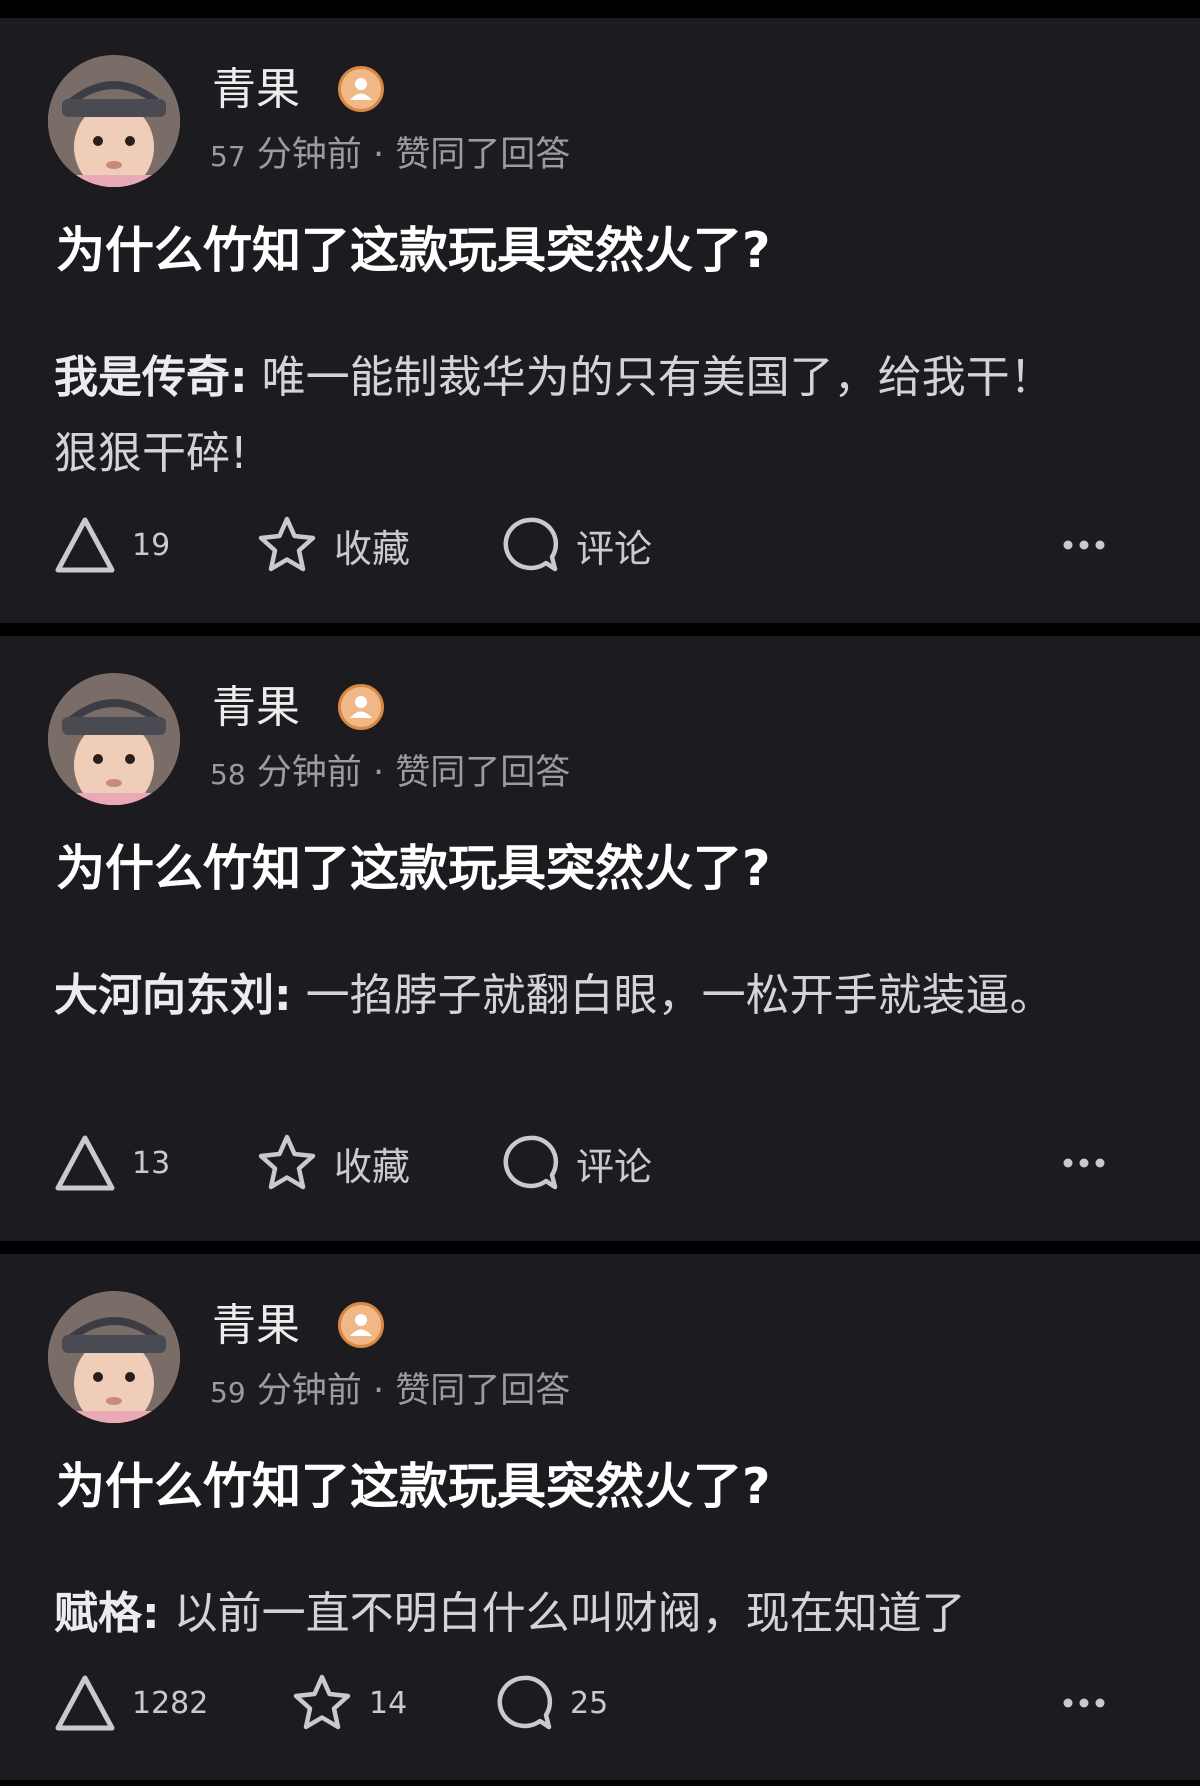 The image size is (1200, 1786). I want to click on upvote-button: 1282, so click(131, 1703).